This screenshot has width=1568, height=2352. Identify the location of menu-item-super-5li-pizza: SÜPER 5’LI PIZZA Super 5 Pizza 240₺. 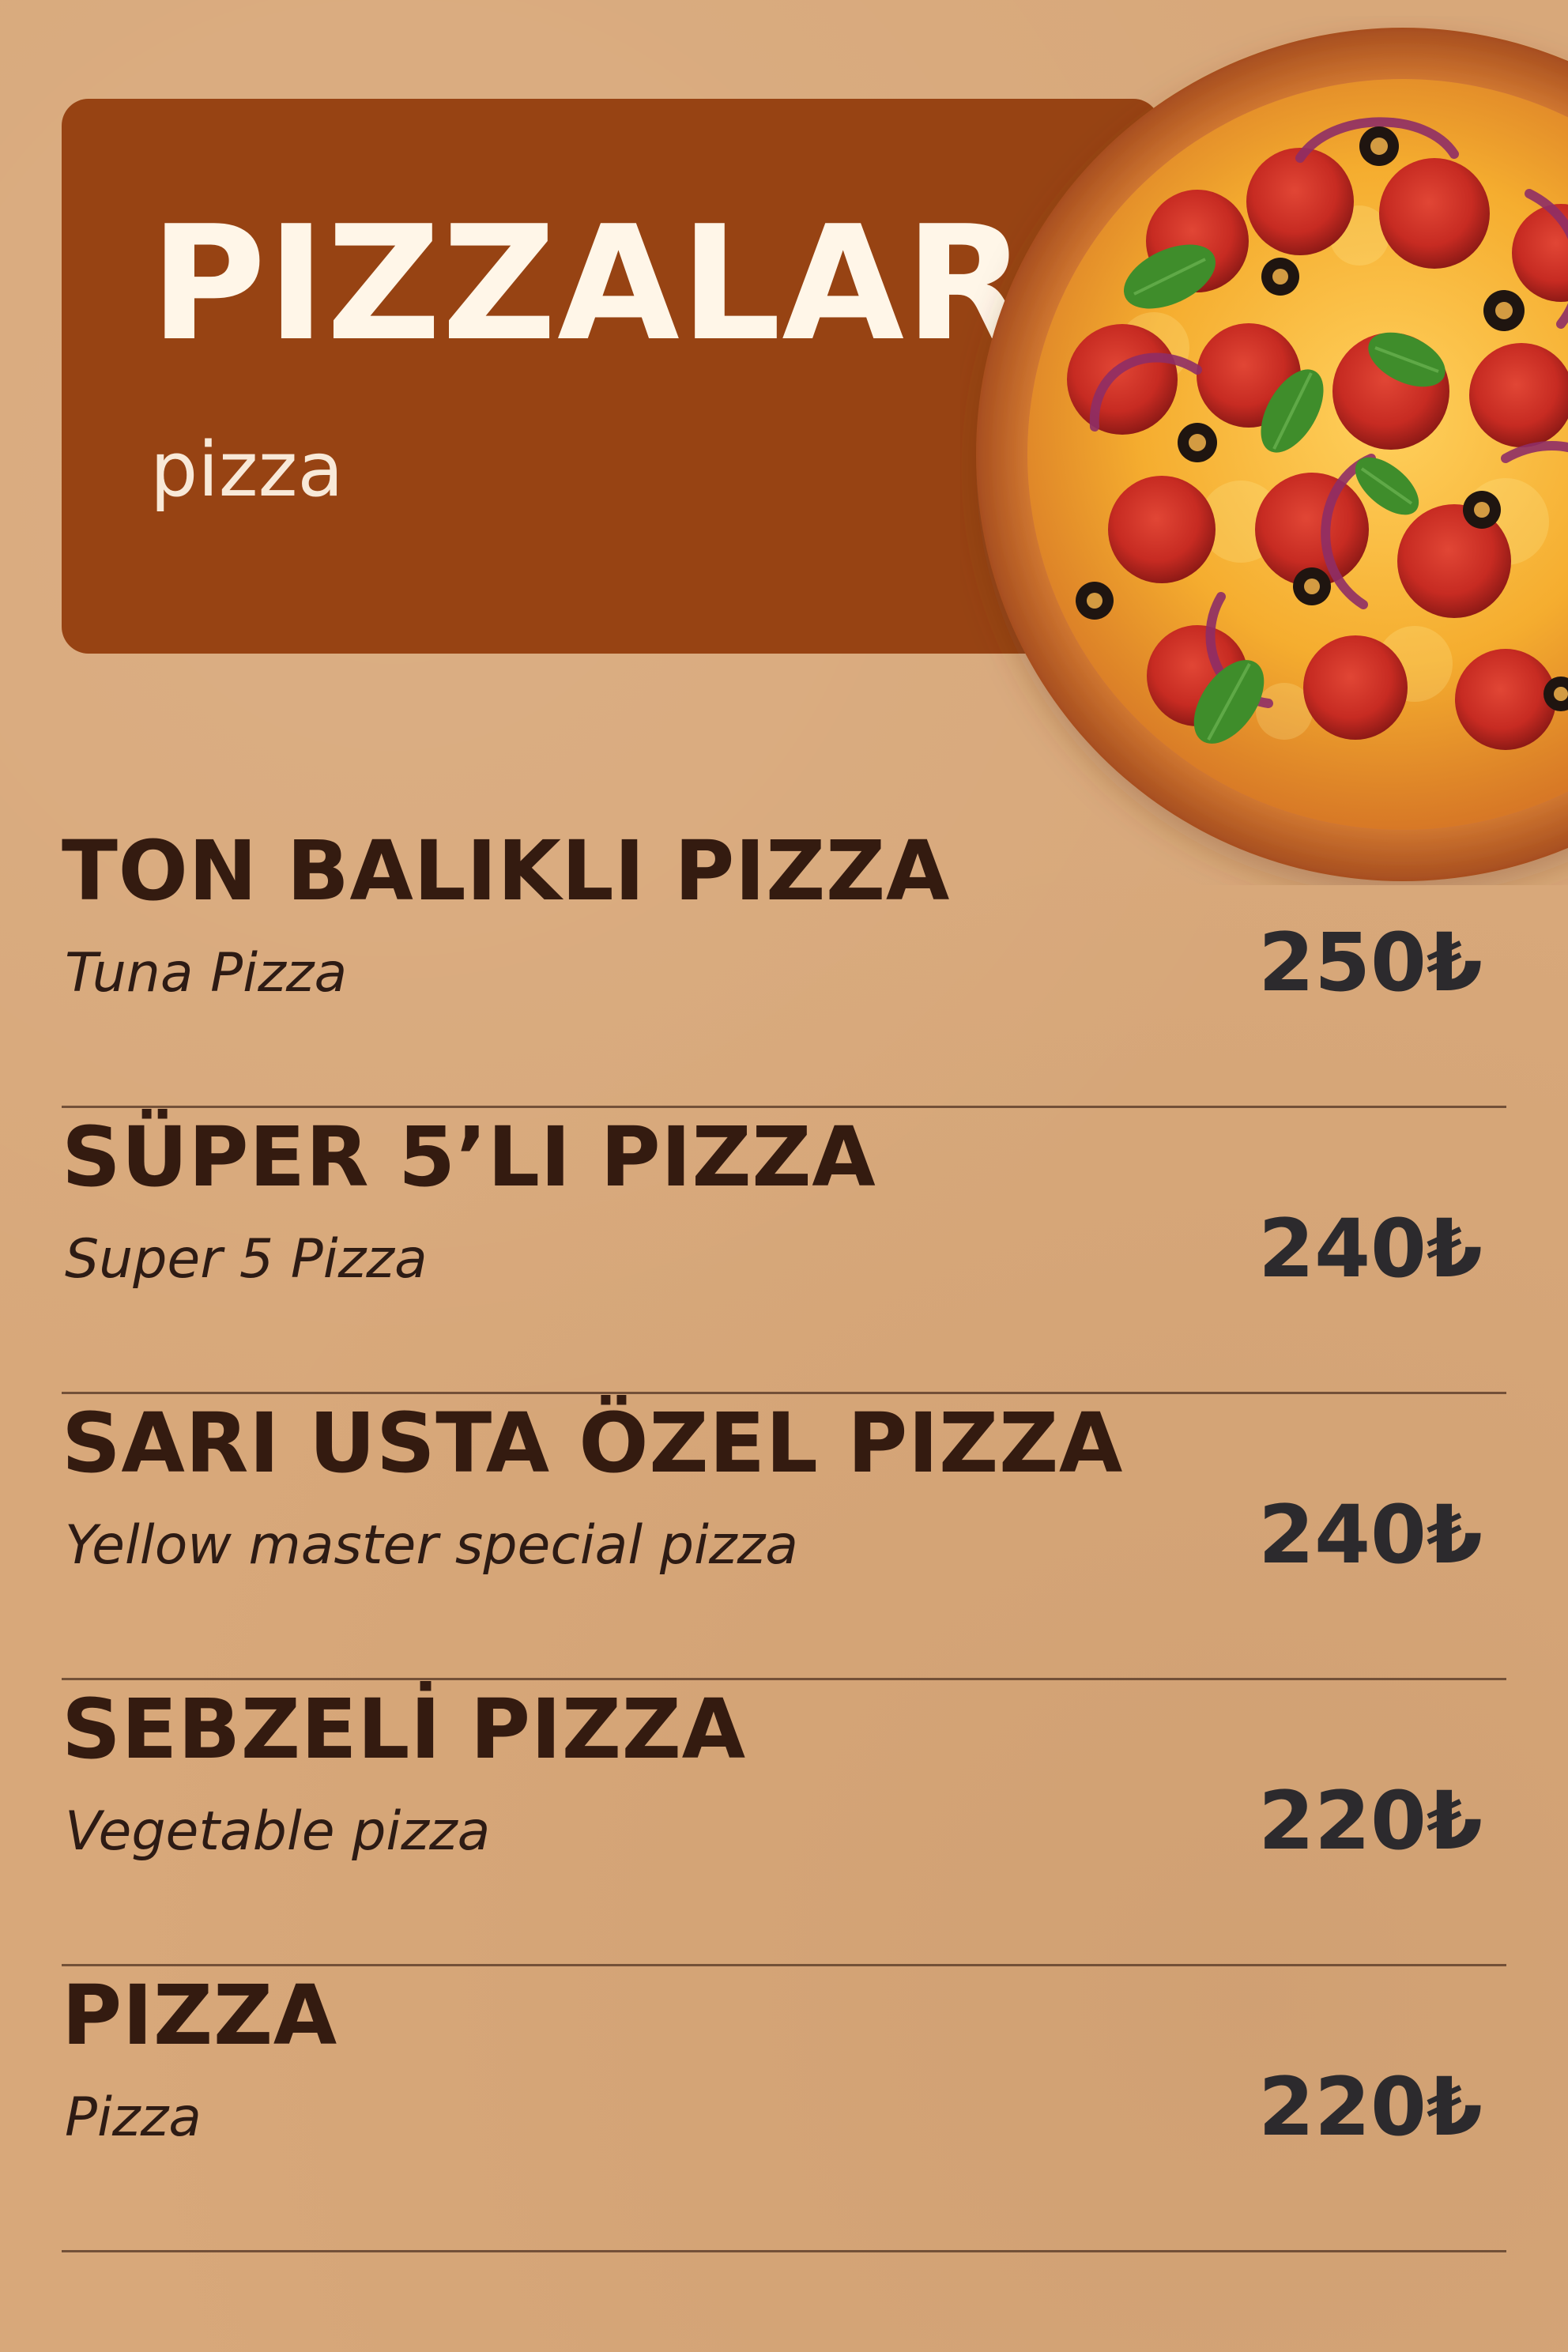
(784, 1251).